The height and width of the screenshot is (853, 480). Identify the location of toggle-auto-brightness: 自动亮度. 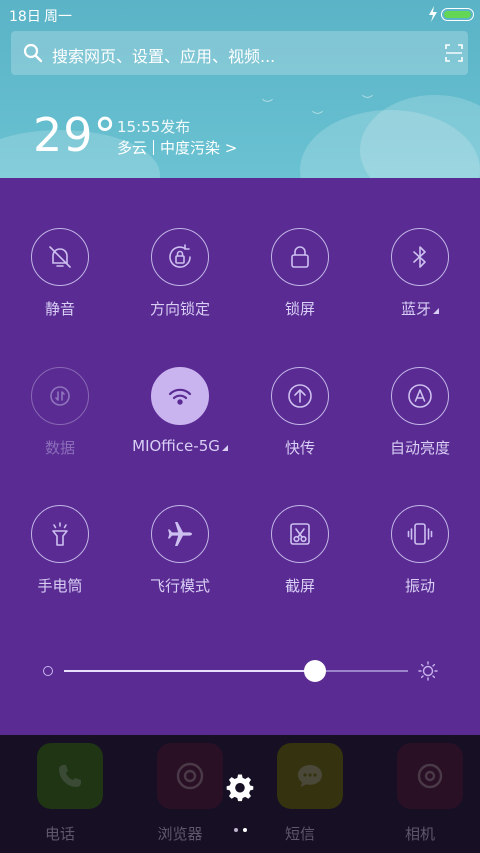
(420, 422).